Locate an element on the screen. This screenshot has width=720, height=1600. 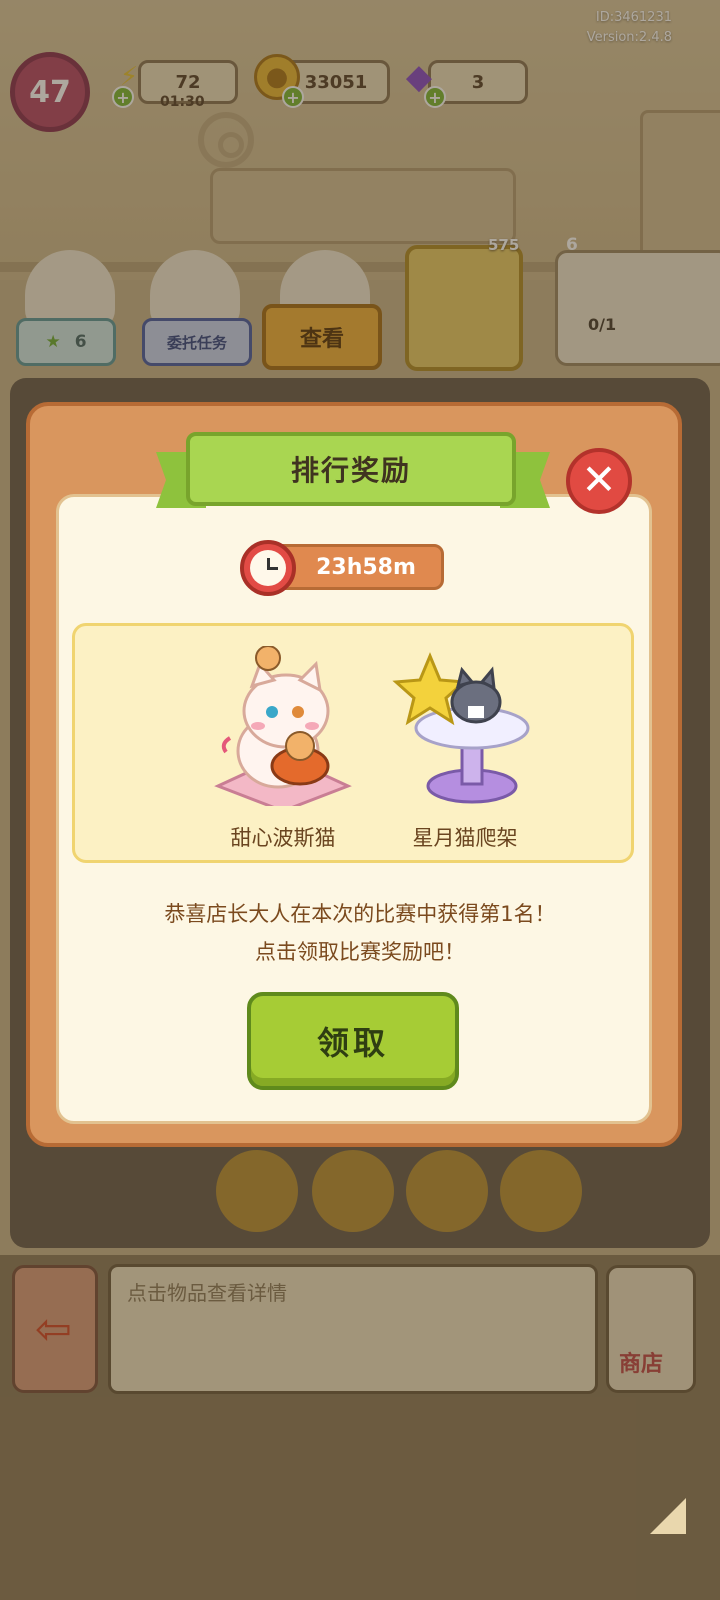
cat-tree-icon is located at coordinates (461, 728).